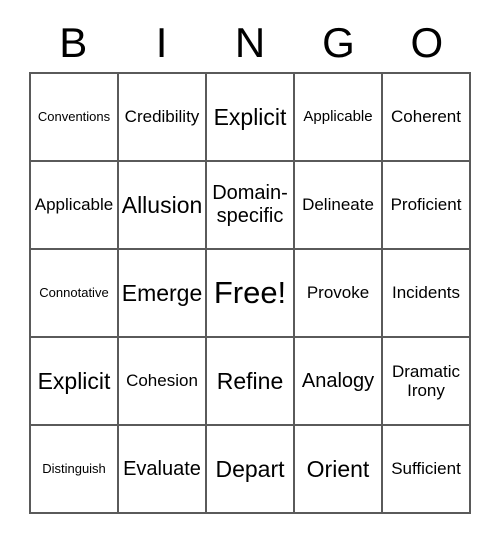 The height and width of the screenshot is (544, 500). I want to click on bingo-cell: Emerge, so click(163, 294).